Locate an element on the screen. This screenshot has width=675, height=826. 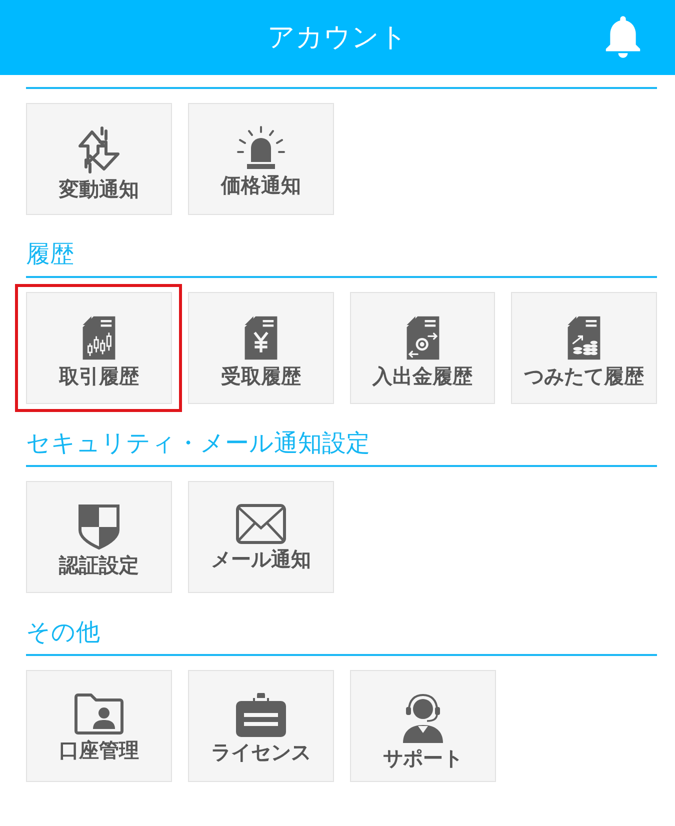
menu-button: ライセンス is located at coordinates (261, 726).